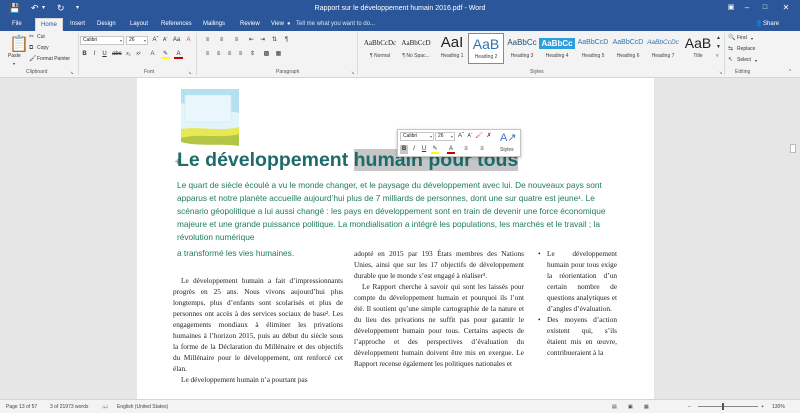 This screenshot has height=413, width=800. I want to click on tab-layout: Layout, so click(139, 24).